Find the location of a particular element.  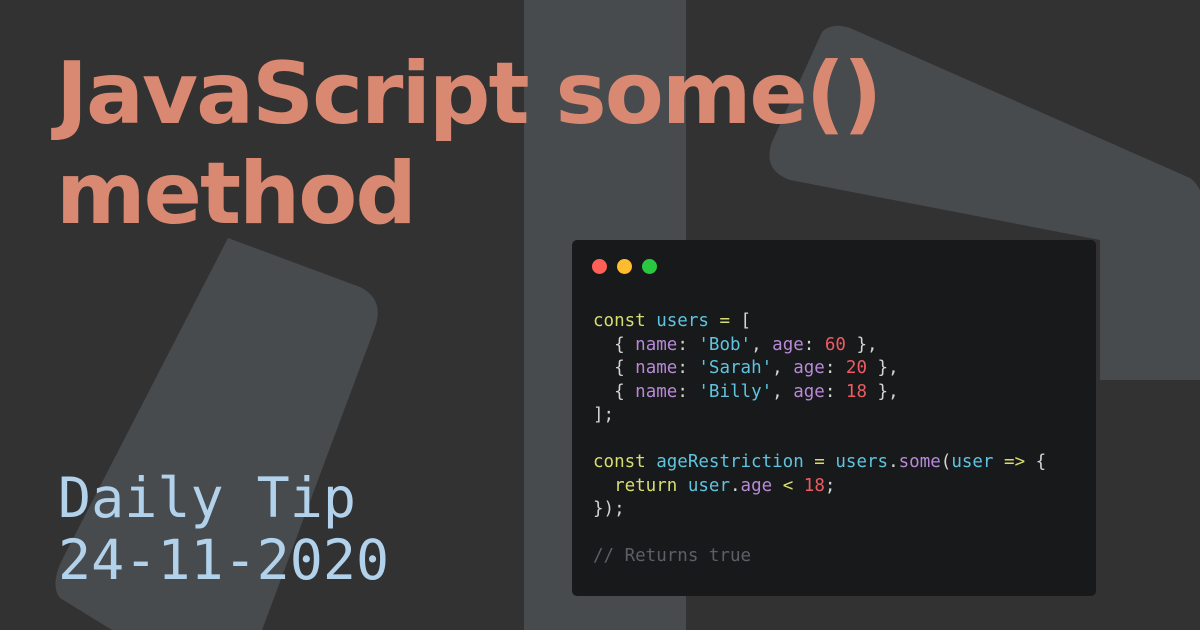

code-keyword: return is located at coordinates (646, 485).